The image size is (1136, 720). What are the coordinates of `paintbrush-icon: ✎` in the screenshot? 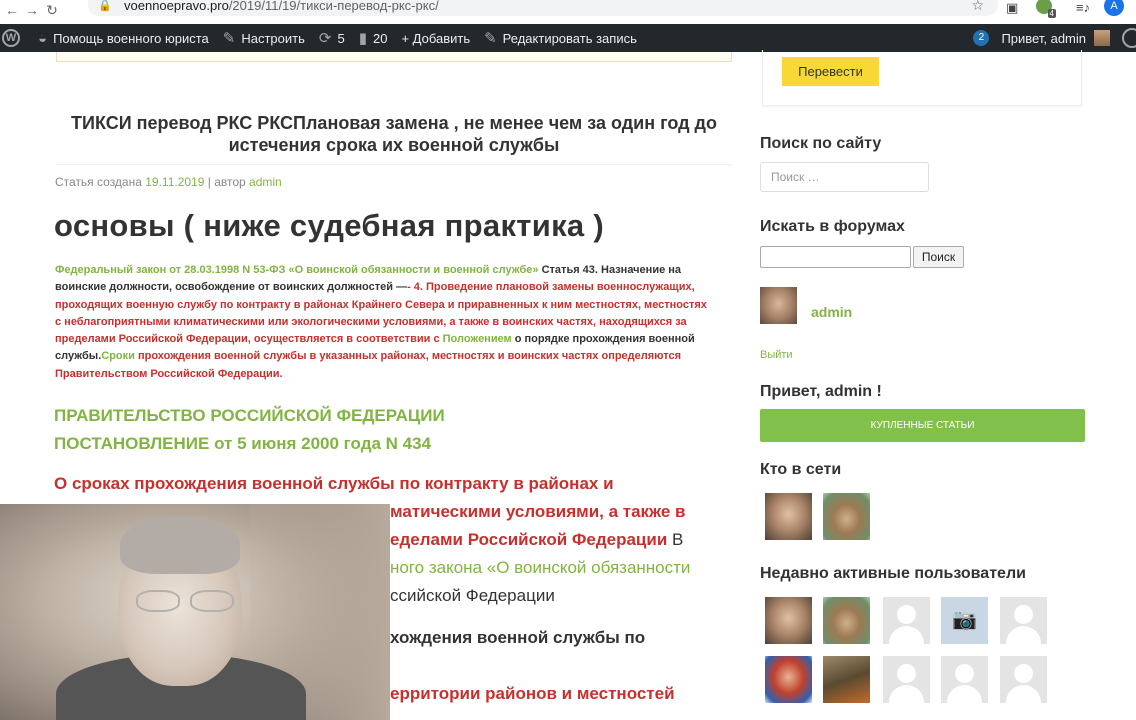 It's located at (229, 38).